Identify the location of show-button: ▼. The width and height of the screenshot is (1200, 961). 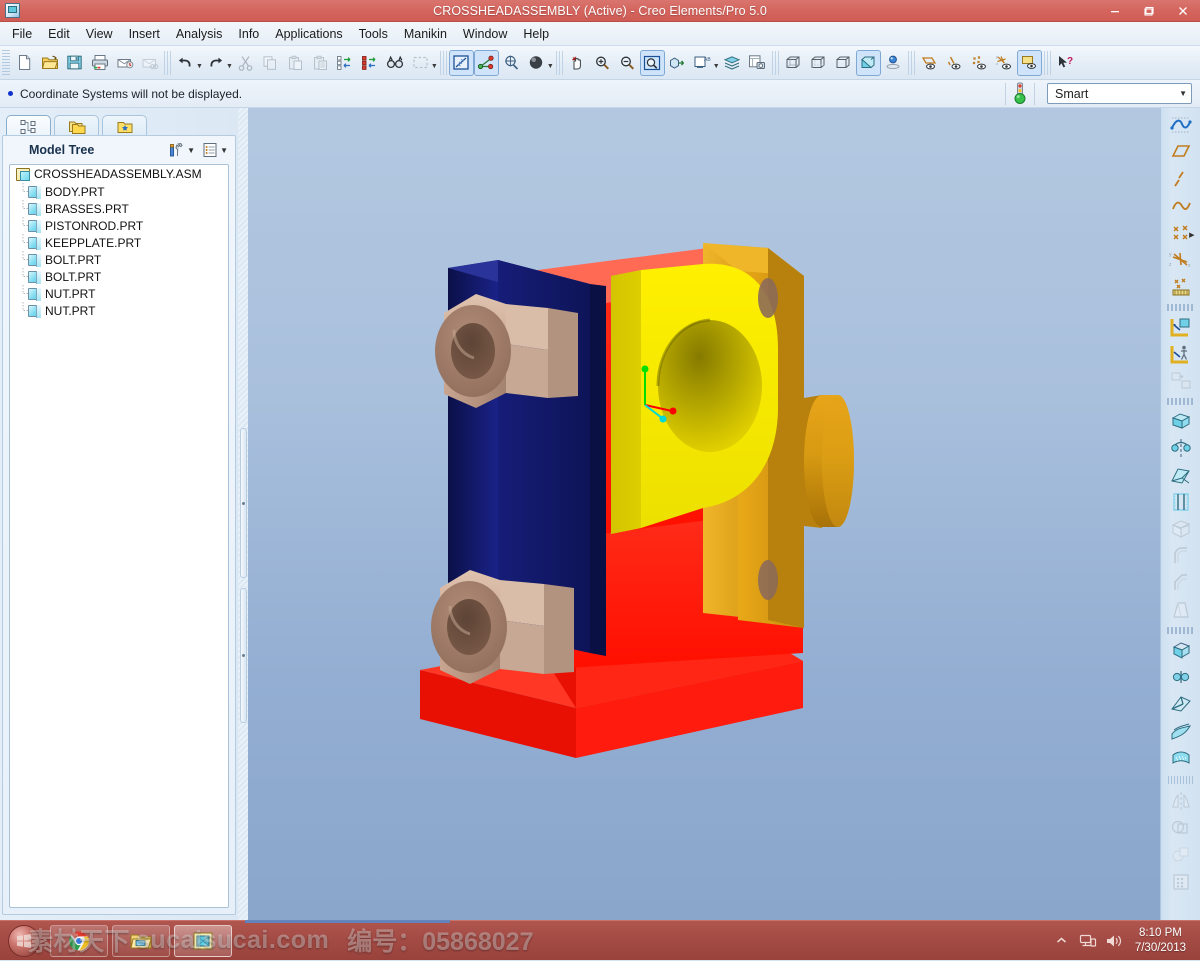
(215, 150).